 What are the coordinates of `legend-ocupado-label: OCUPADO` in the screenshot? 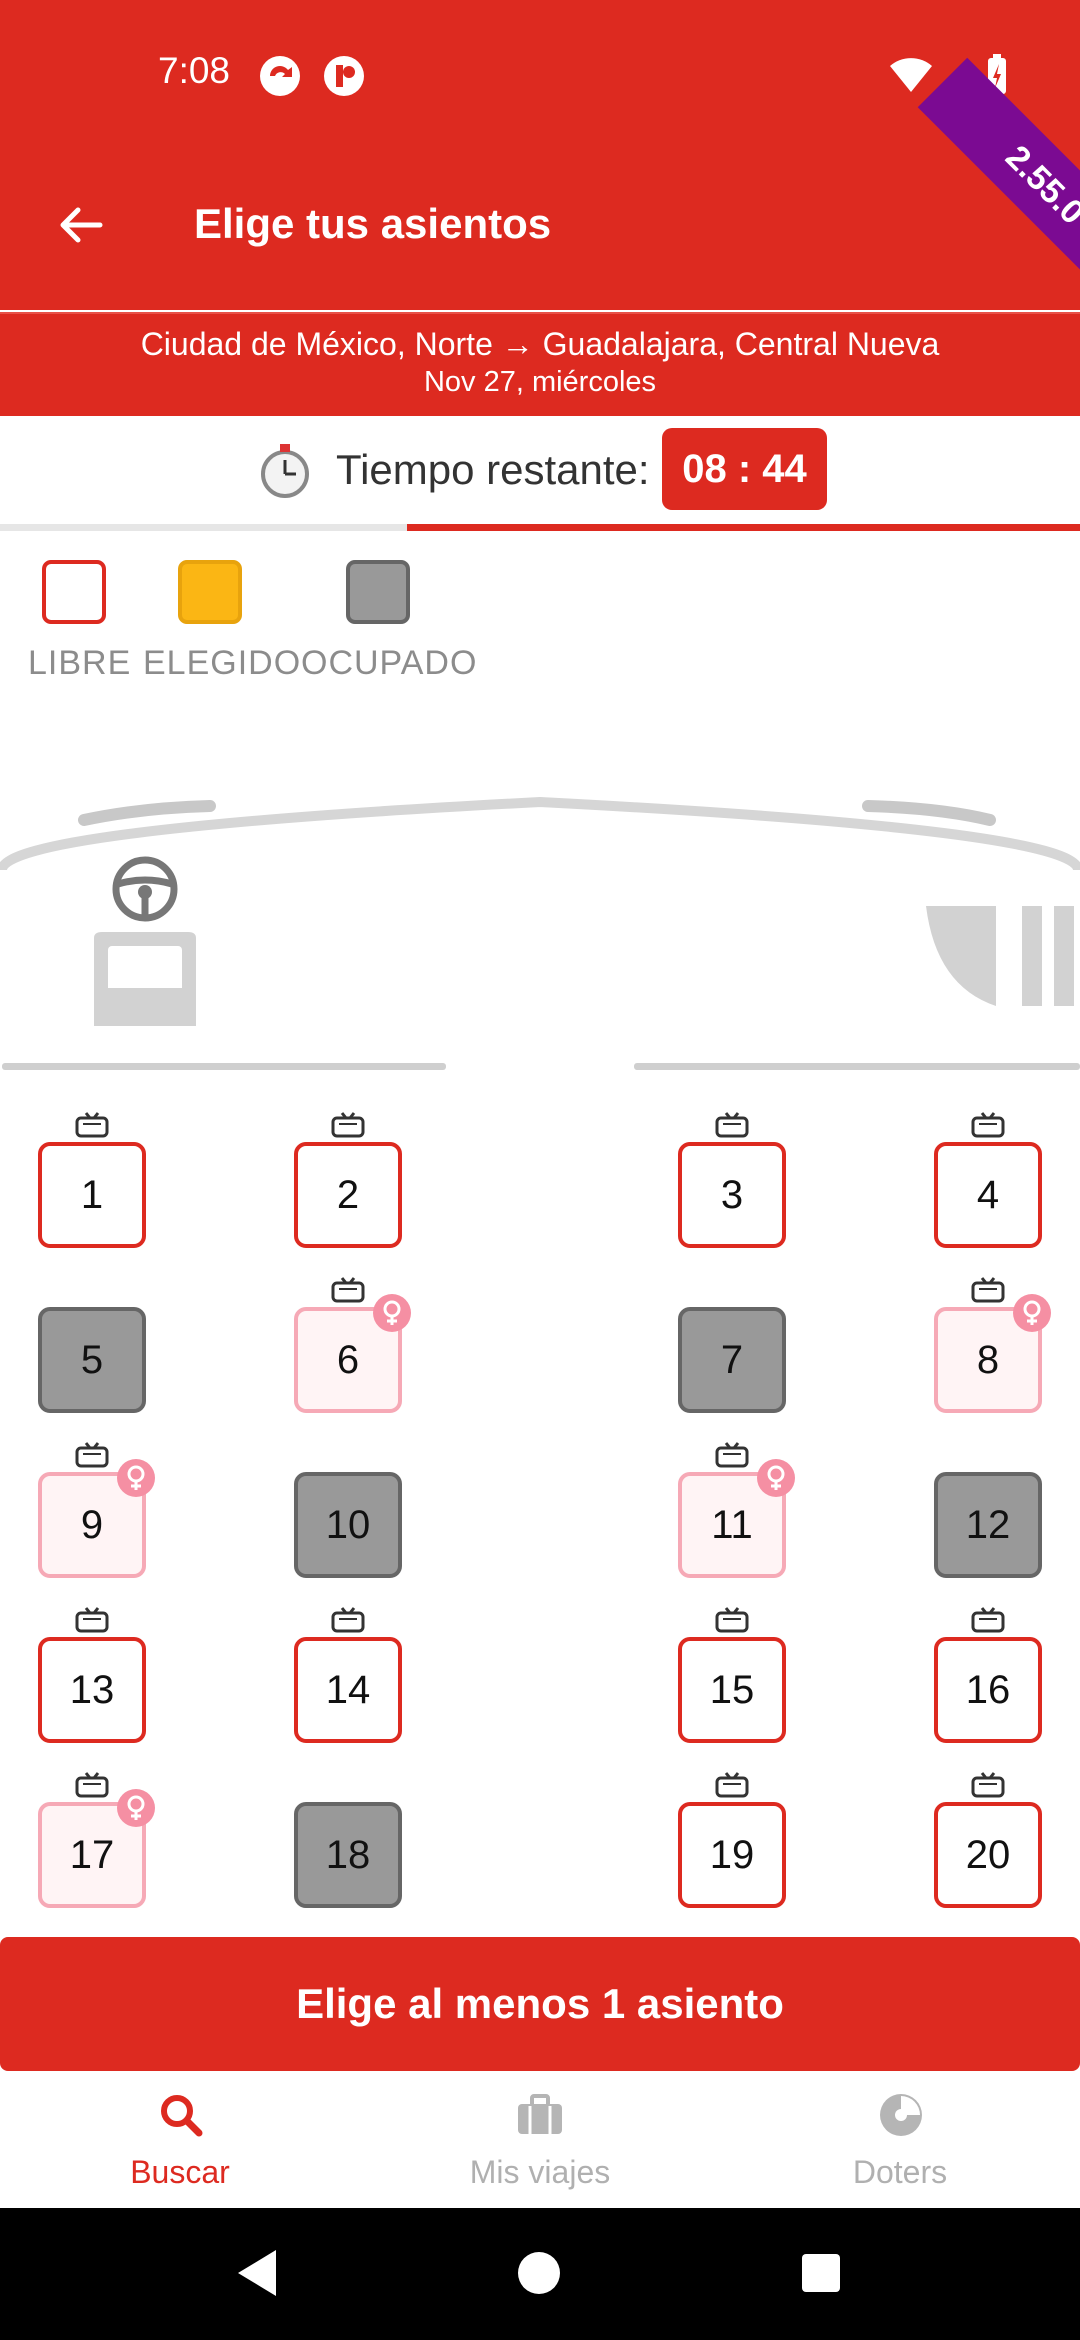 It's located at (389, 663).